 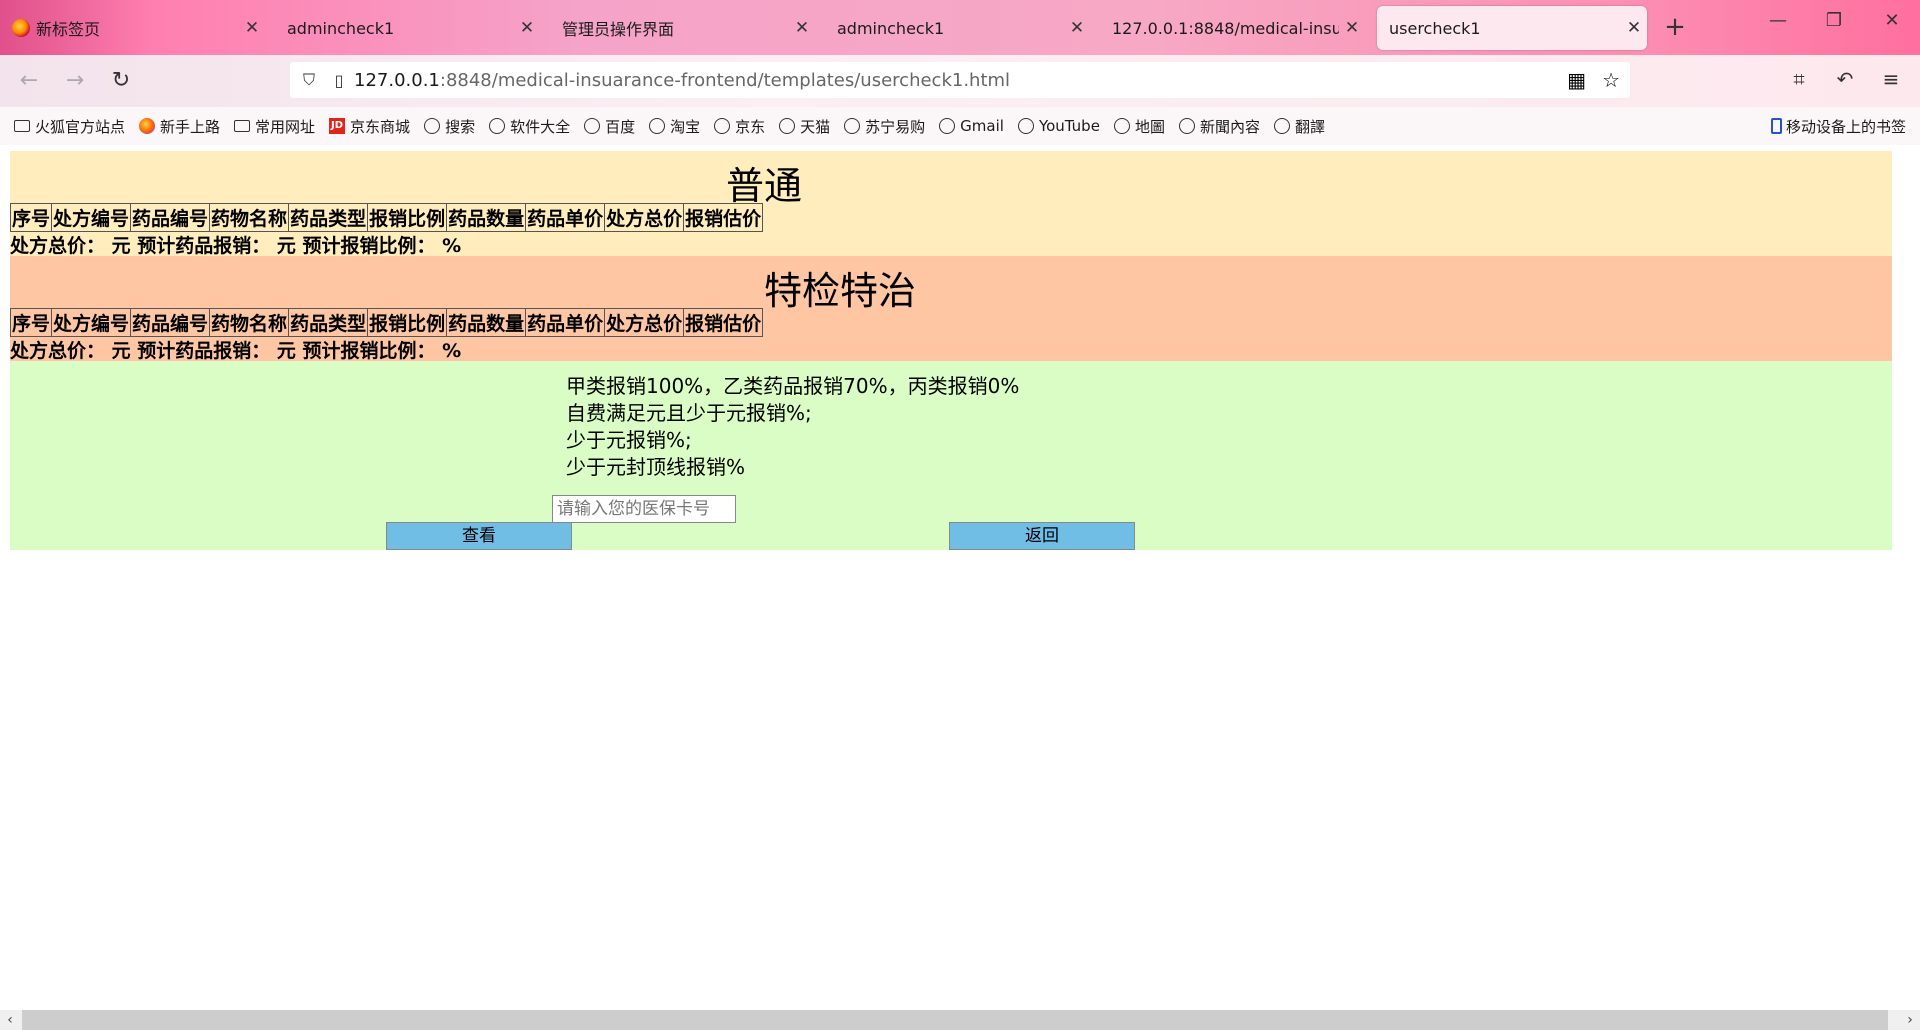 I want to click on bookmark-item: 搜索, so click(x=449, y=126).